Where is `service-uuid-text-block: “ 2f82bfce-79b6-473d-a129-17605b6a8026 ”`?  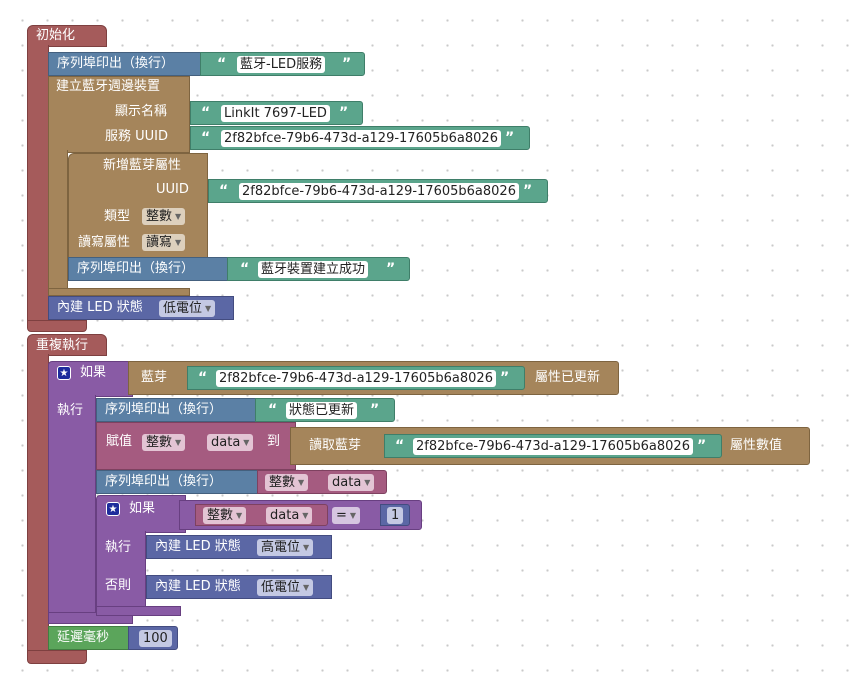 service-uuid-text-block: “ 2f82bfce-79b6-473d-a129-17605b6a8026 ” is located at coordinates (360, 138).